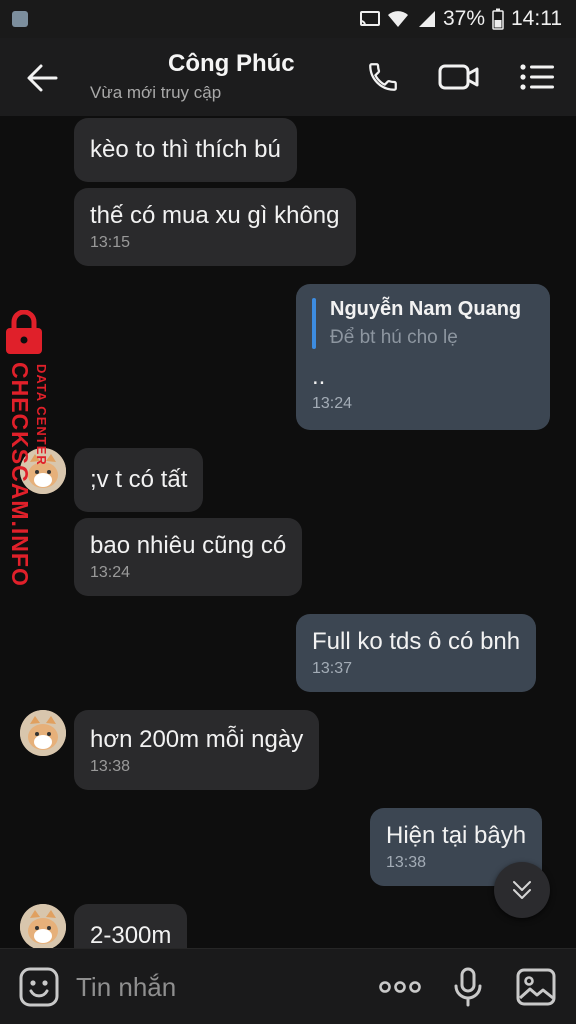 The width and height of the screenshot is (576, 1024). Describe the element at coordinates (314, 323) in the screenshot. I see `quote-bar` at that location.